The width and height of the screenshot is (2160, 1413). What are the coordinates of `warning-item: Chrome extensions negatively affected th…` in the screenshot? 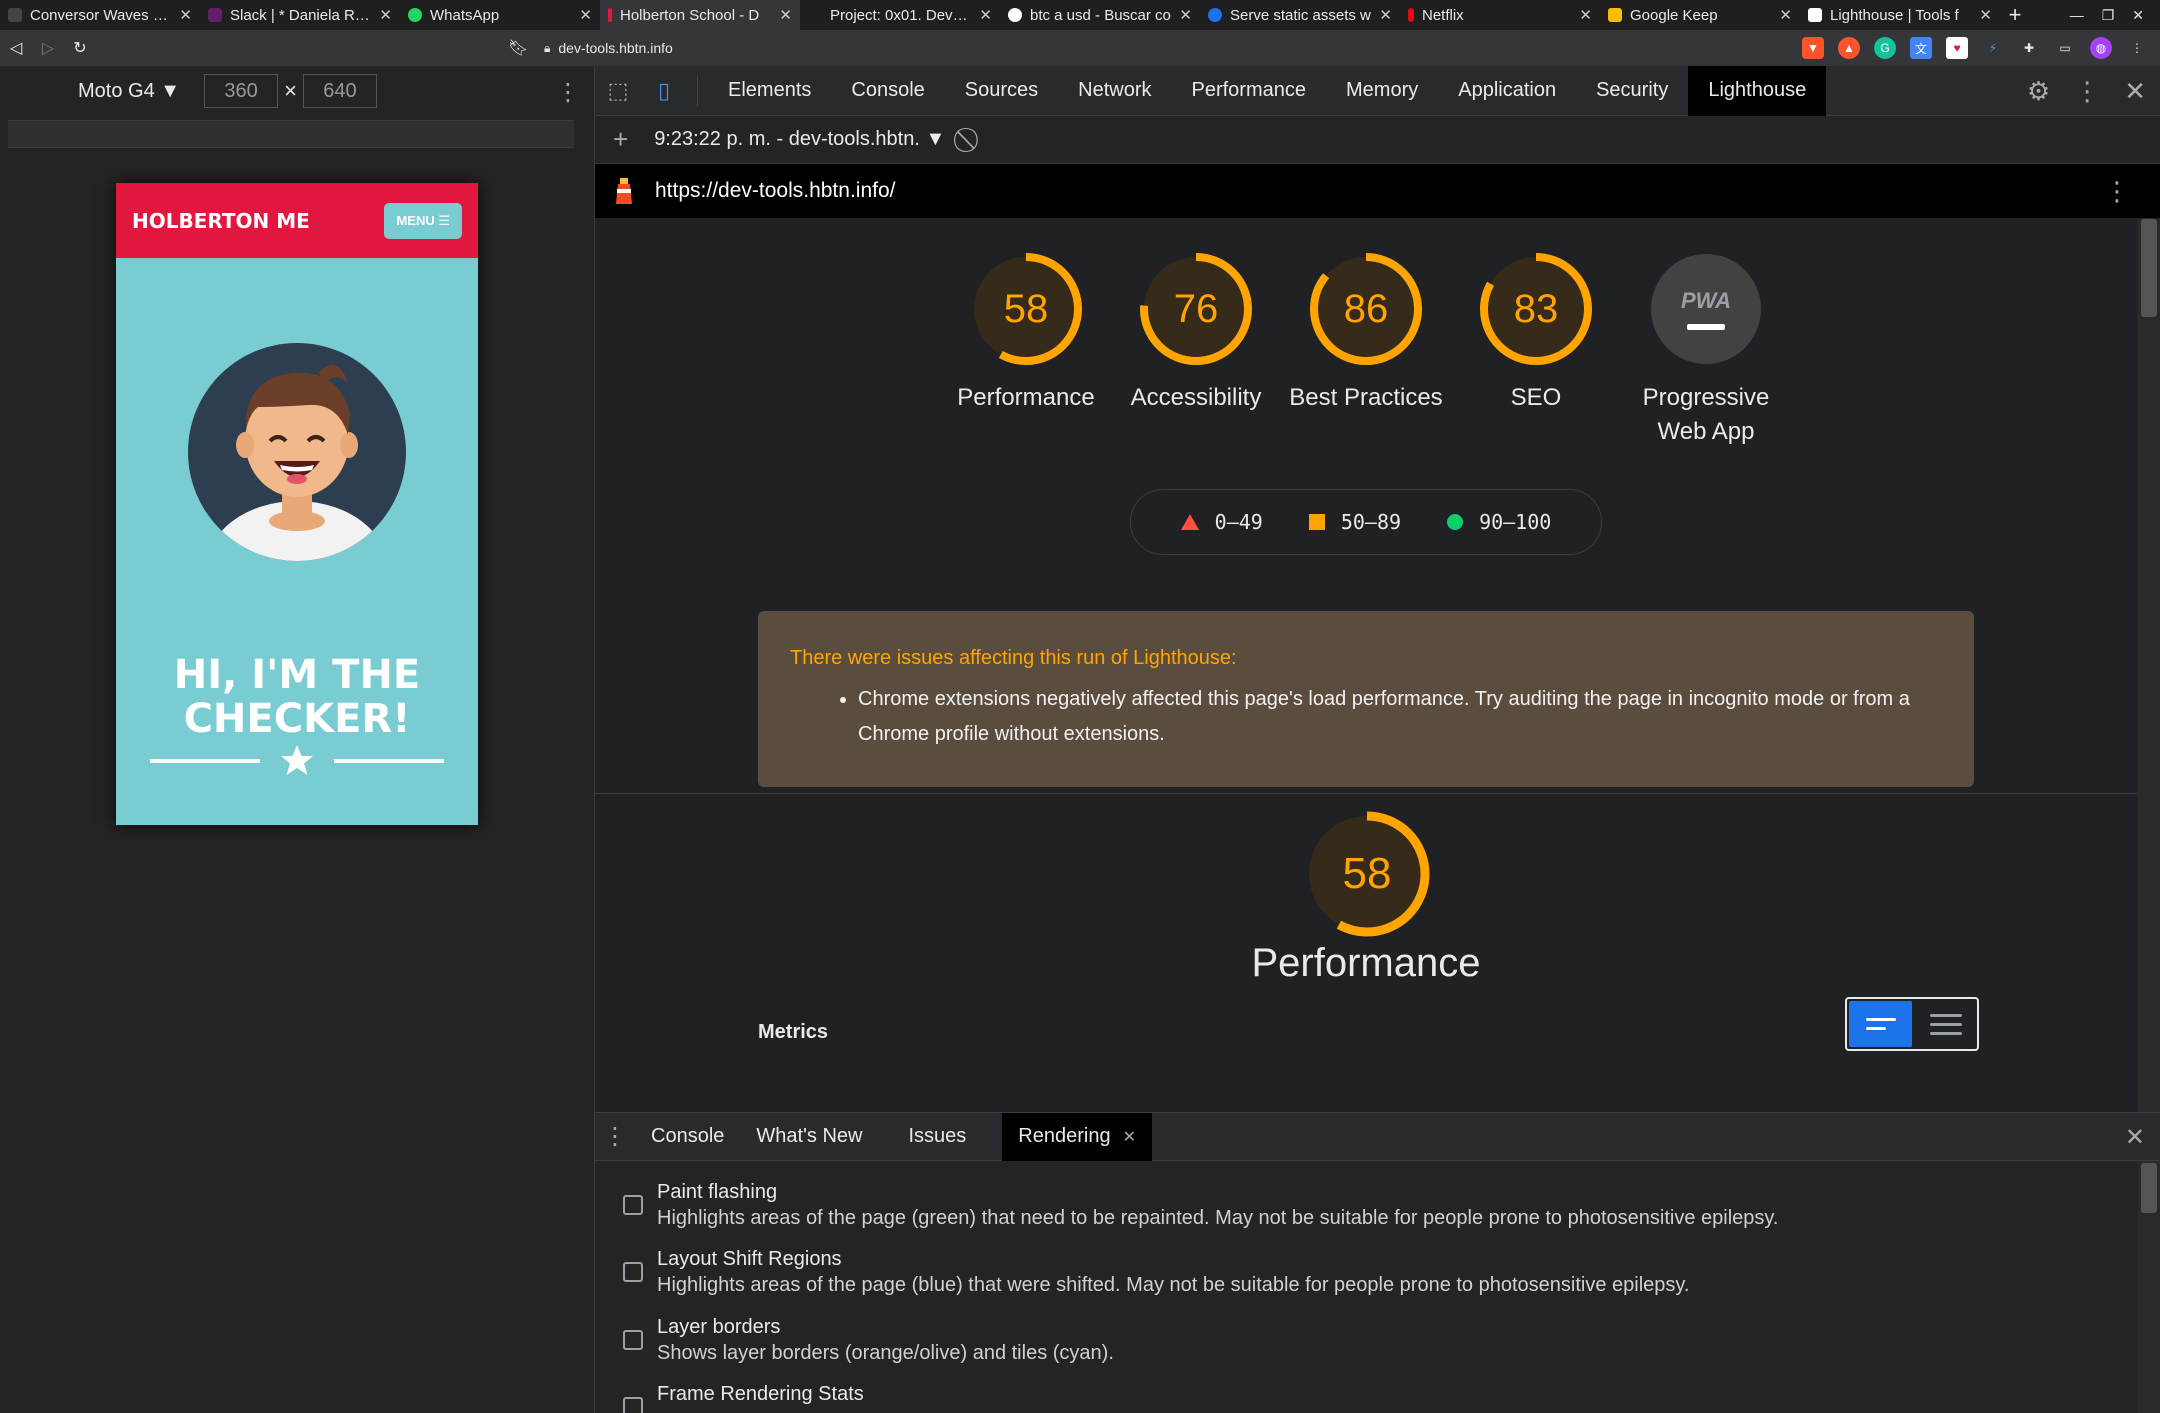 It's located at (1400, 717).